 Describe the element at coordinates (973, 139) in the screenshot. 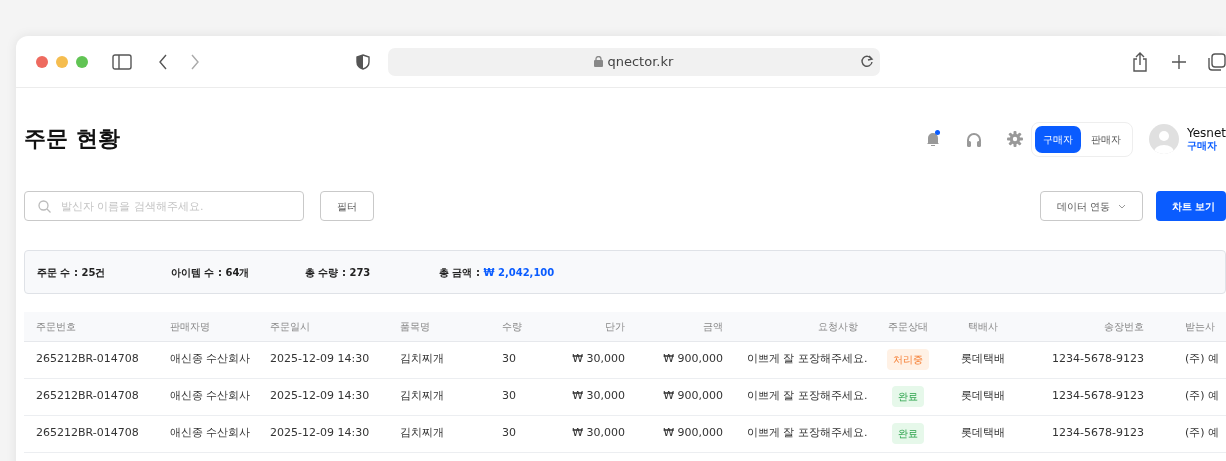

I see `headset-icon` at that location.